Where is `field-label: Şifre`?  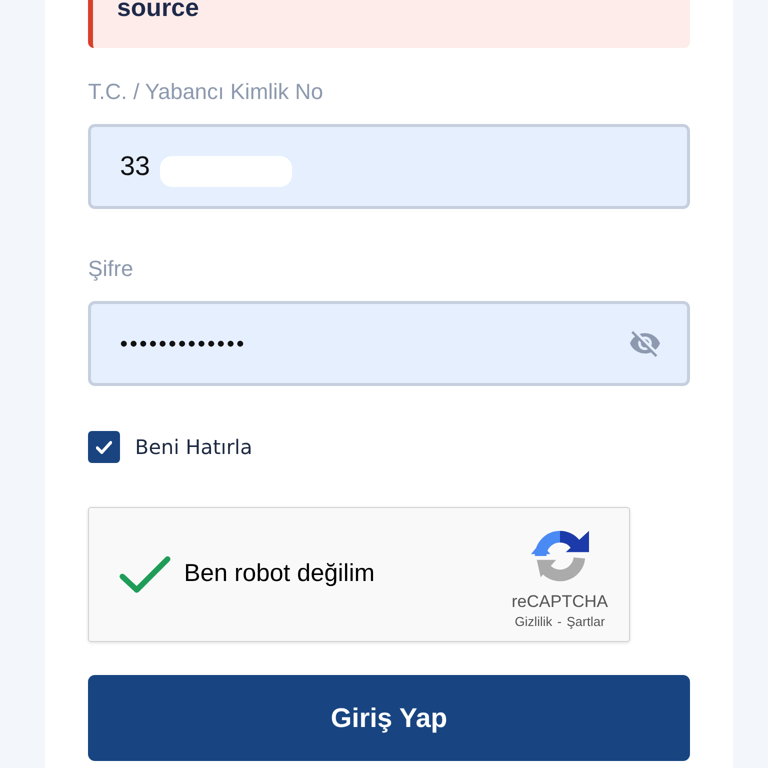 field-label: Şifre is located at coordinates (111, 269).